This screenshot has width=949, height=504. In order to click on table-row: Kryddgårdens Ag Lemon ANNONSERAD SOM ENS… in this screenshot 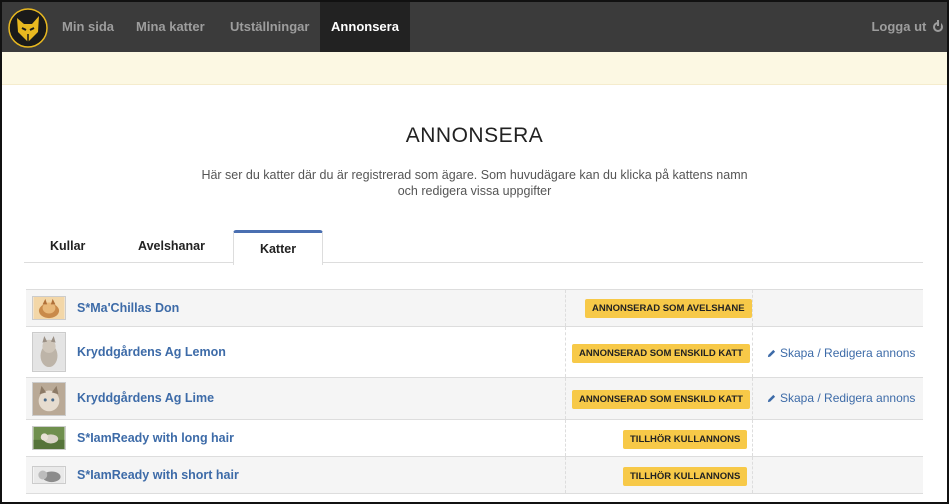, I will do `click(474, 352)`.